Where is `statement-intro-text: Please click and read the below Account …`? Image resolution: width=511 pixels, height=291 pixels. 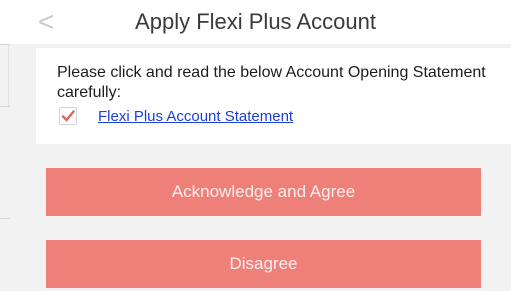 statement-intro-text: Please click and read the below Account … is located at coordinates (271, 82).